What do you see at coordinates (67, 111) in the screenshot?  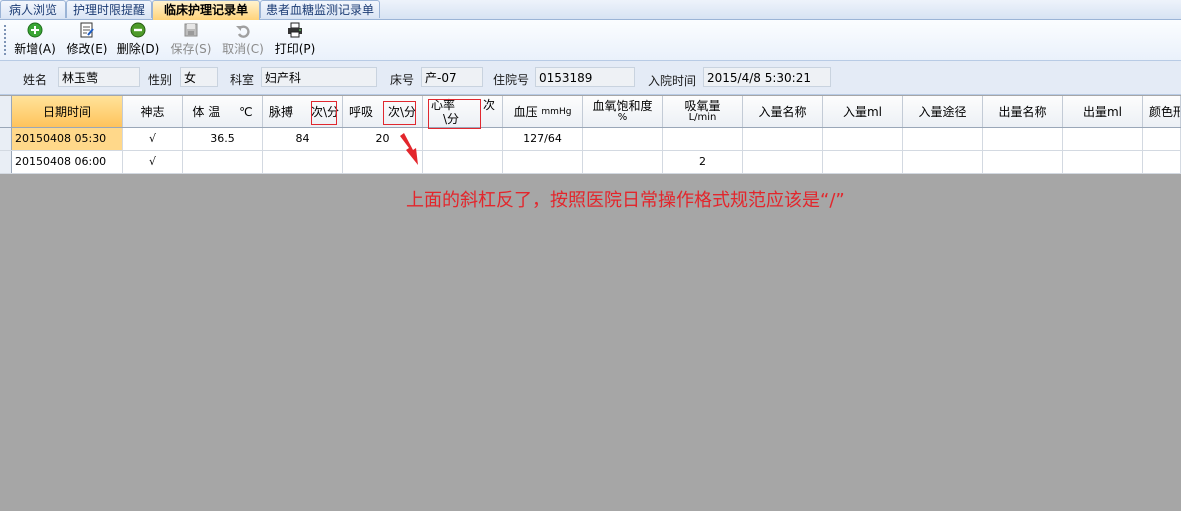 I see `col-datetime: 日期时间` at bounding box center [67, 111].